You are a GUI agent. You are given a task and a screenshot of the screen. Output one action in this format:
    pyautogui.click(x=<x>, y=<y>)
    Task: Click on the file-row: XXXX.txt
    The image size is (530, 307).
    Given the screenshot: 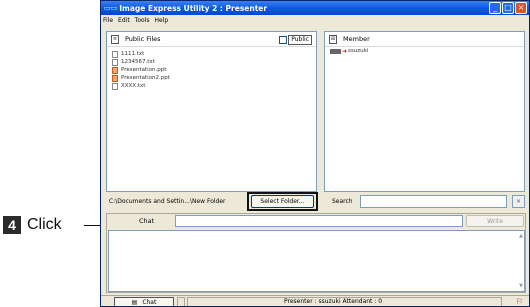 What is the action you would take?
    pyautogui.click(x=211, y=86)
    